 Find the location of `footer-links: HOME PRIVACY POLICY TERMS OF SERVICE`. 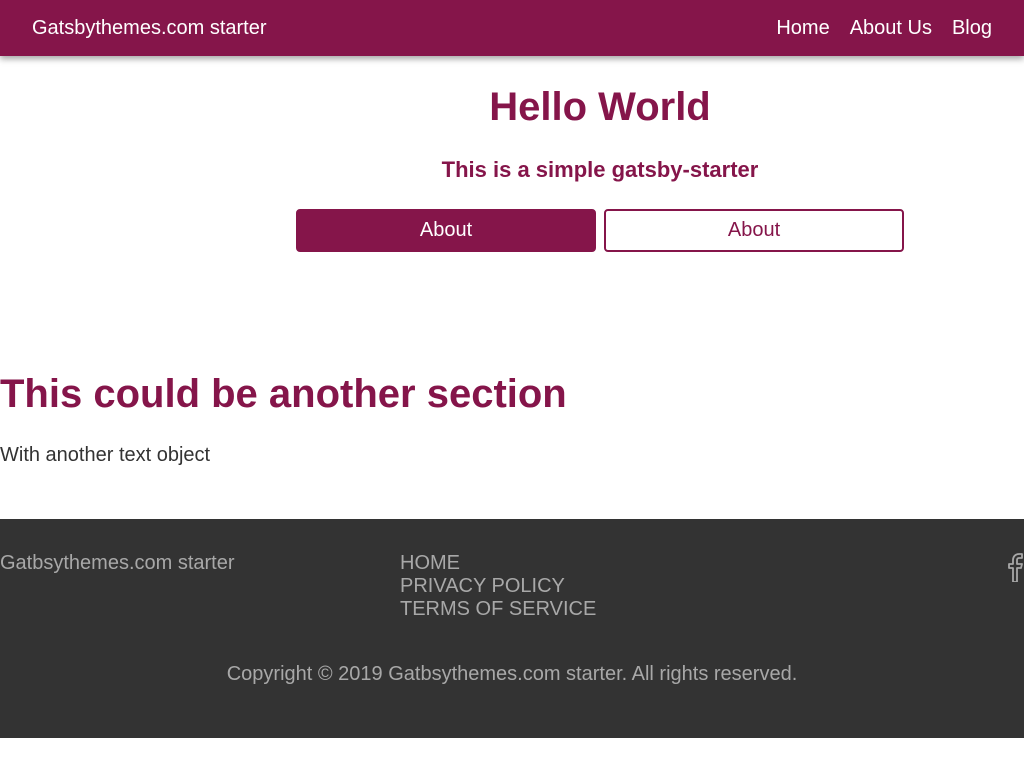

footer-links: HOME PRIVACY POLICY TERMS OF SERVICE is located at coordinates (498, 586).